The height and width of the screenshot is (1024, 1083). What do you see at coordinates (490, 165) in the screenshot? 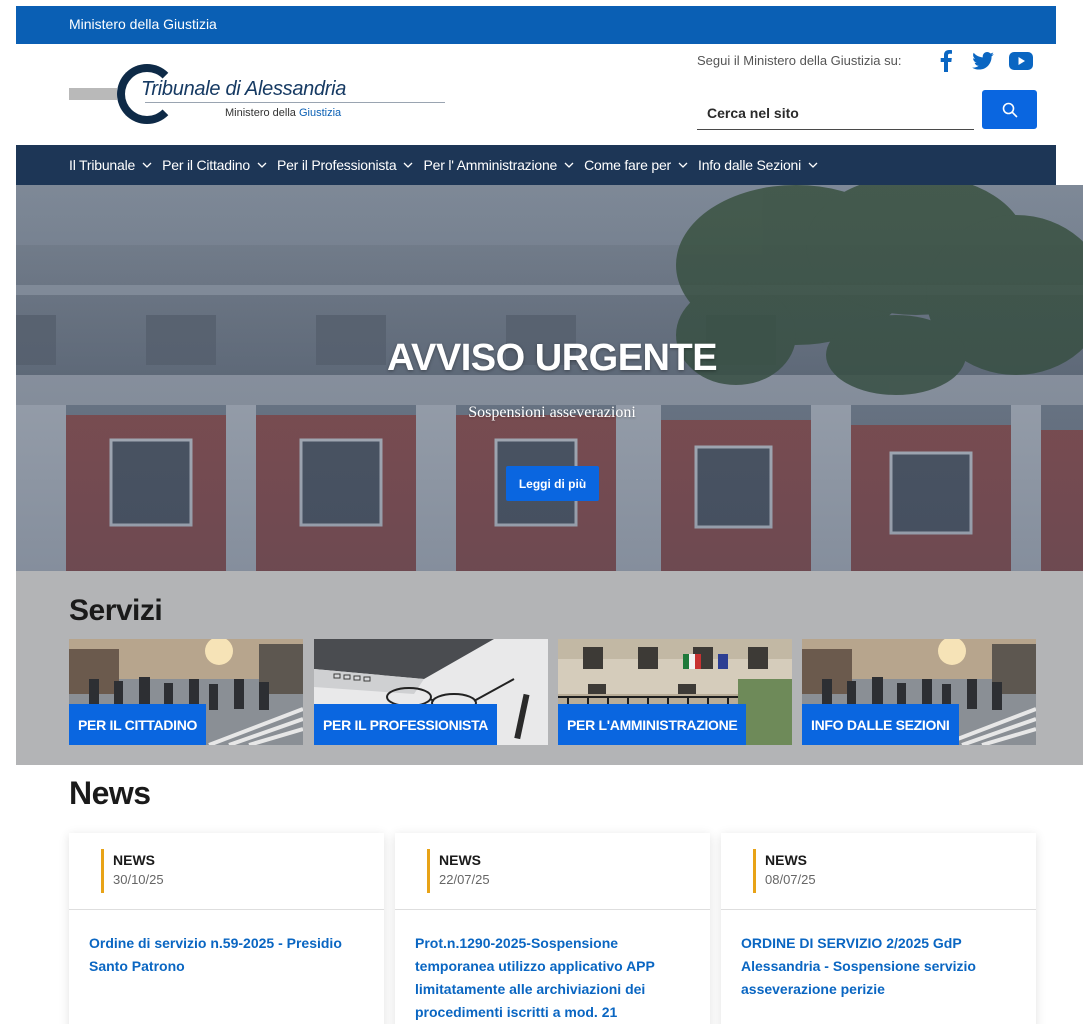
I see `nav-item-label: Per l' Amministrazione` at bounding box center [490, 165].